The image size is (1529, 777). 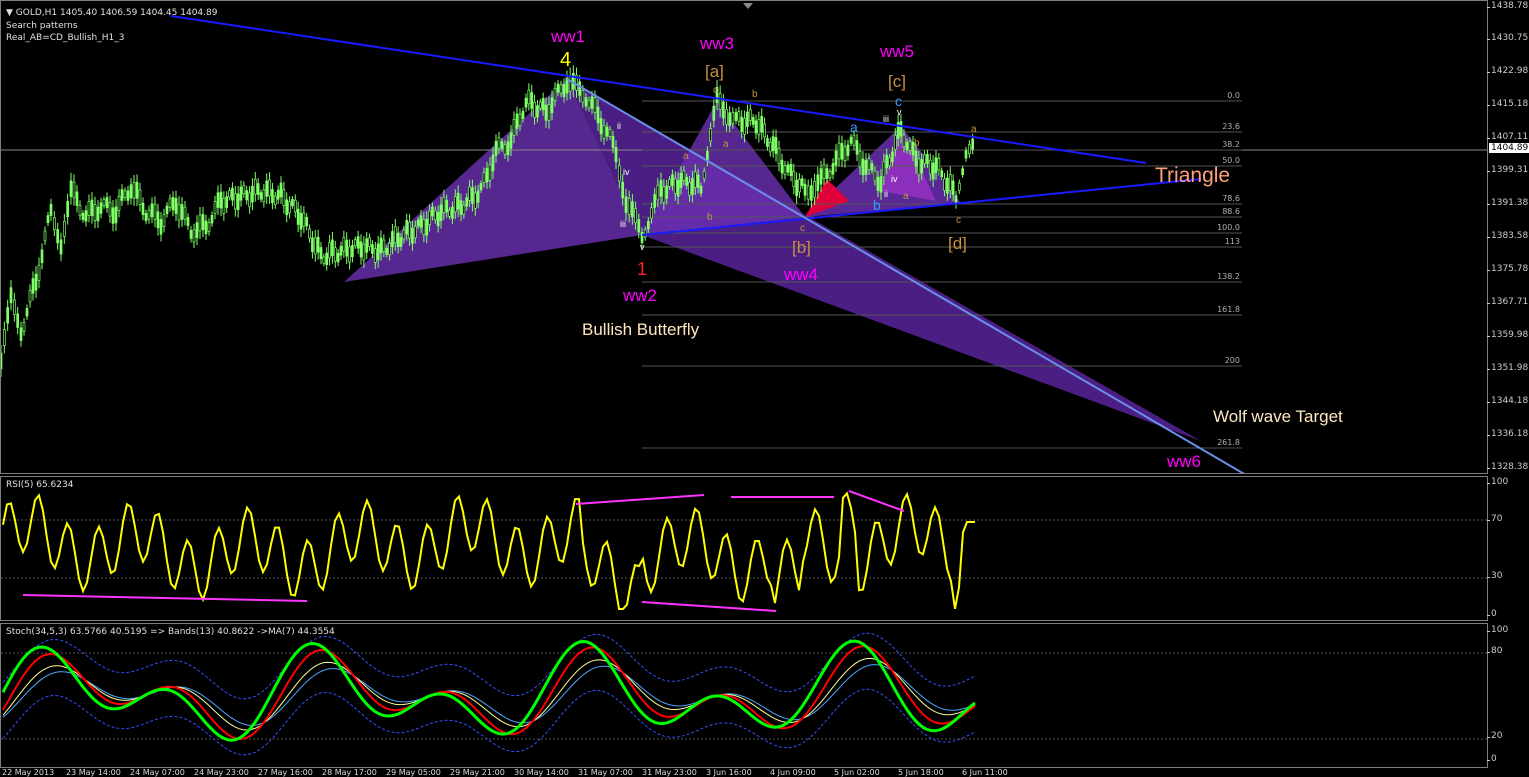 I want to click on rsi-axis-70: 70, so click(x=1494, y=519).